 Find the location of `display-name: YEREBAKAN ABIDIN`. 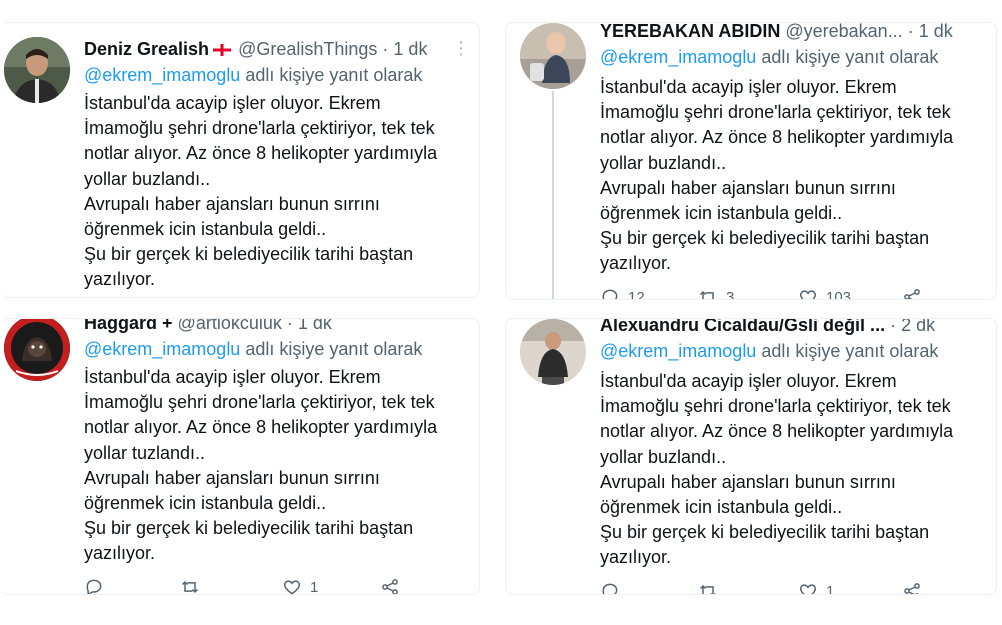

display-name: YEREBAKAN ABIDIN is located at coordinates (690, 32).